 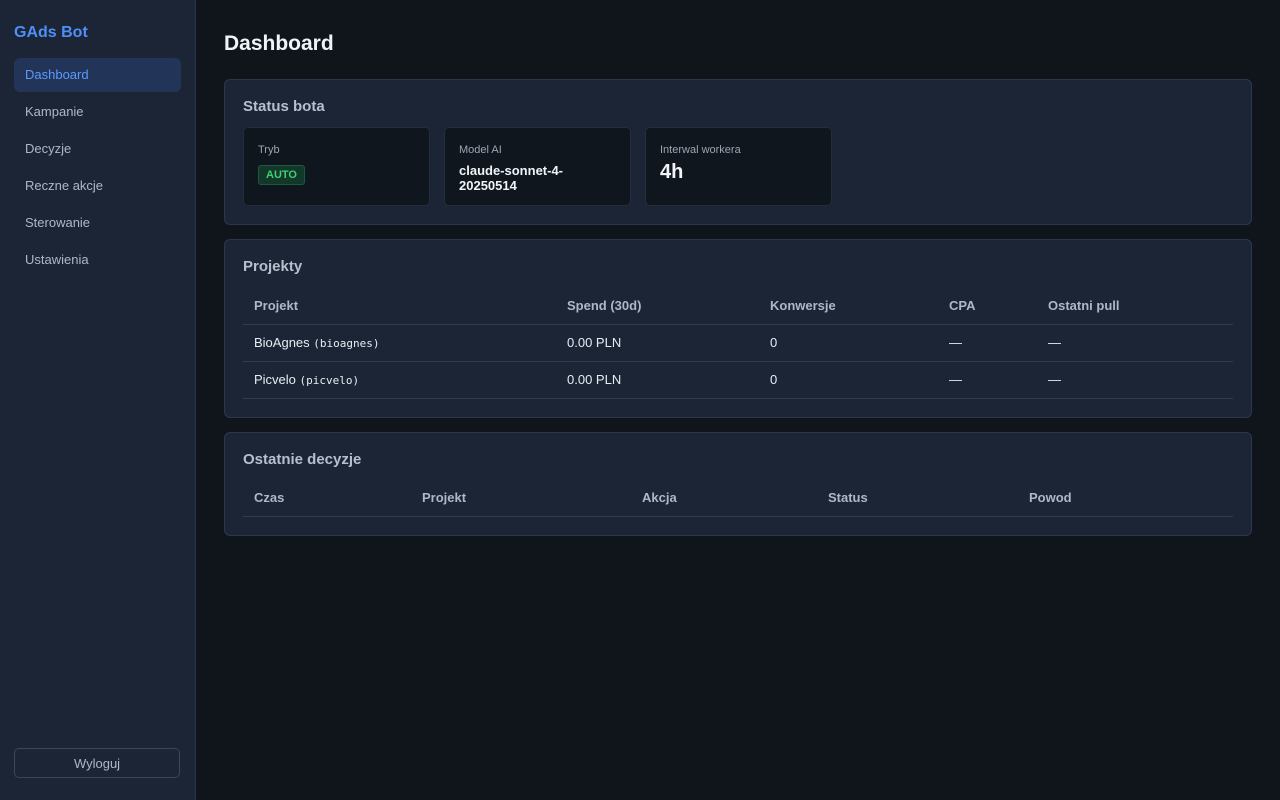 What do you see at coordinates (275, 379) in the screenshot?
I see `project-name: Picvelo` at bounding box center [275, 379].